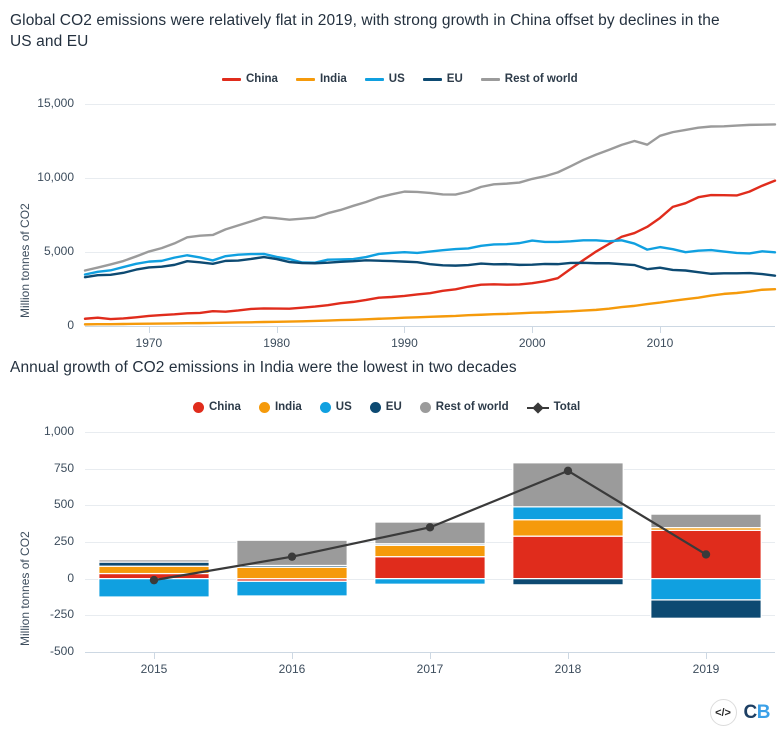  What do you see at coordinates (430, 267) in the screenshot?
I see `line-series-eu` at bounding box center [430, 267].